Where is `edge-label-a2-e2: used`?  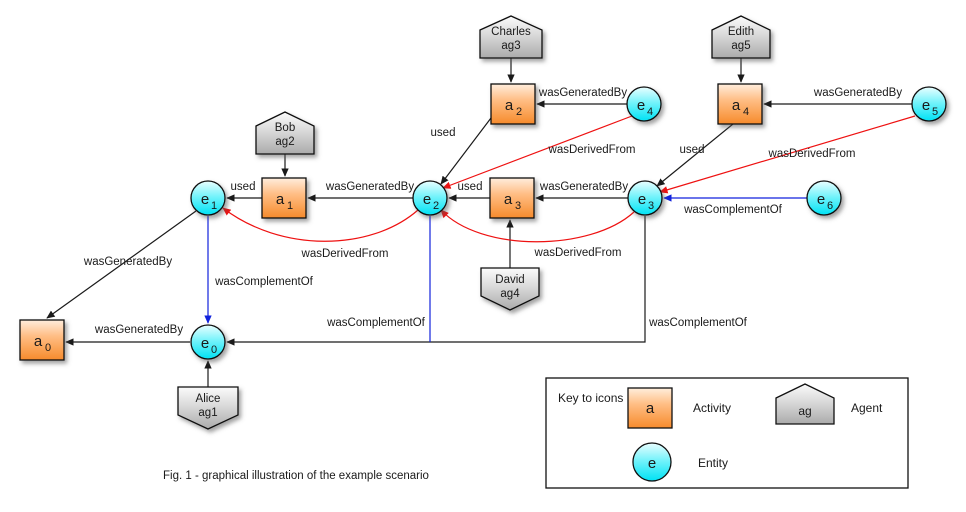
edge-label-a2-e2: used is located at coordinates (443, 133).